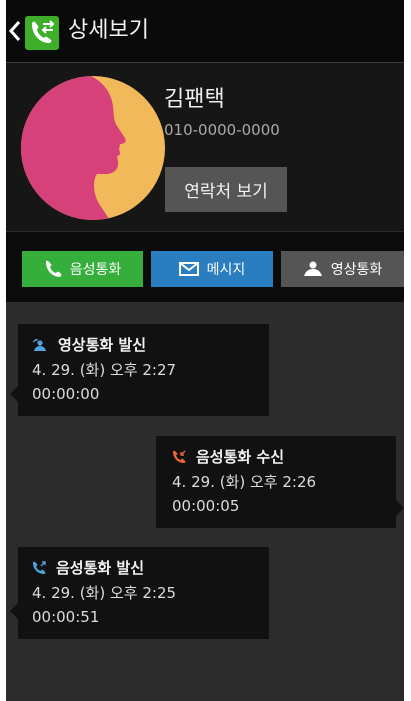 The image size is (411, 701). I want to click on page-title: 상세보기, so click(108, 30).